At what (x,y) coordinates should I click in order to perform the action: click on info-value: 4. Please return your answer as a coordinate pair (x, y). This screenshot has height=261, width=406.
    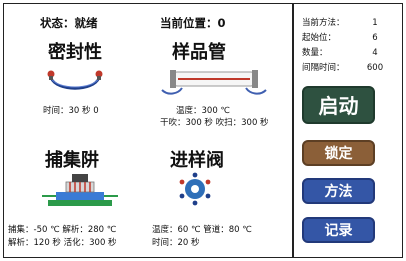
    Looking at the image, I should click on (375, 53).